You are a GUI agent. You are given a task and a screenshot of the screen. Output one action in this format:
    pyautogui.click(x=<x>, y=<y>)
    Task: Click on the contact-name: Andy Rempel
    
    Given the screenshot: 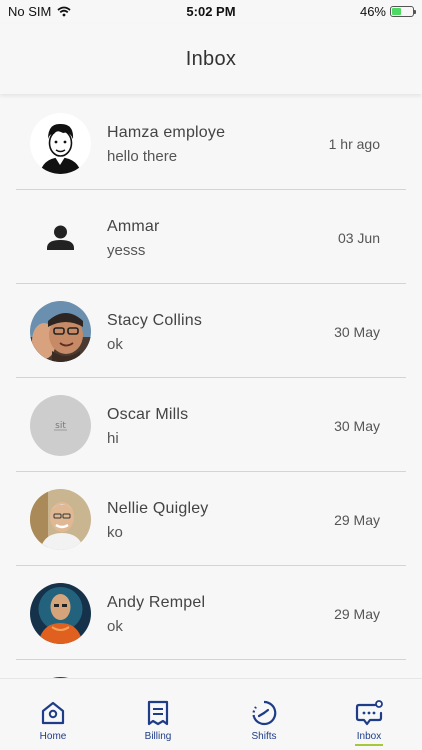 What is the action you would take?
    pyautogui.click(x=156, y=602)
    